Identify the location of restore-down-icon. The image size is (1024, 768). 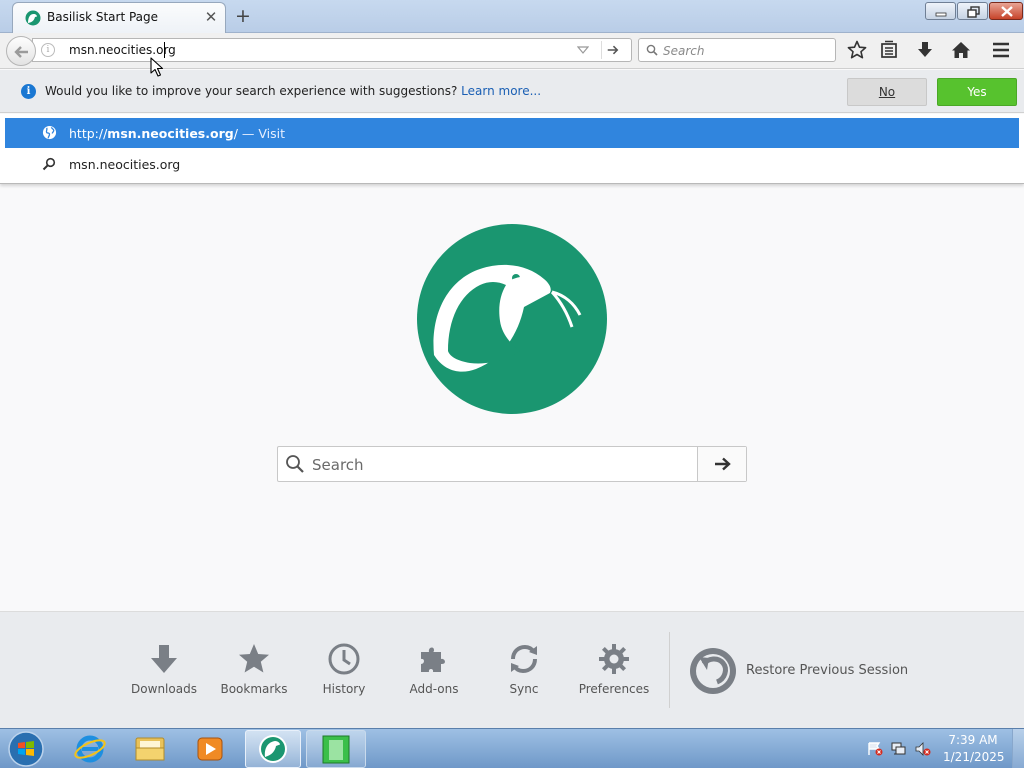
(973, 12).